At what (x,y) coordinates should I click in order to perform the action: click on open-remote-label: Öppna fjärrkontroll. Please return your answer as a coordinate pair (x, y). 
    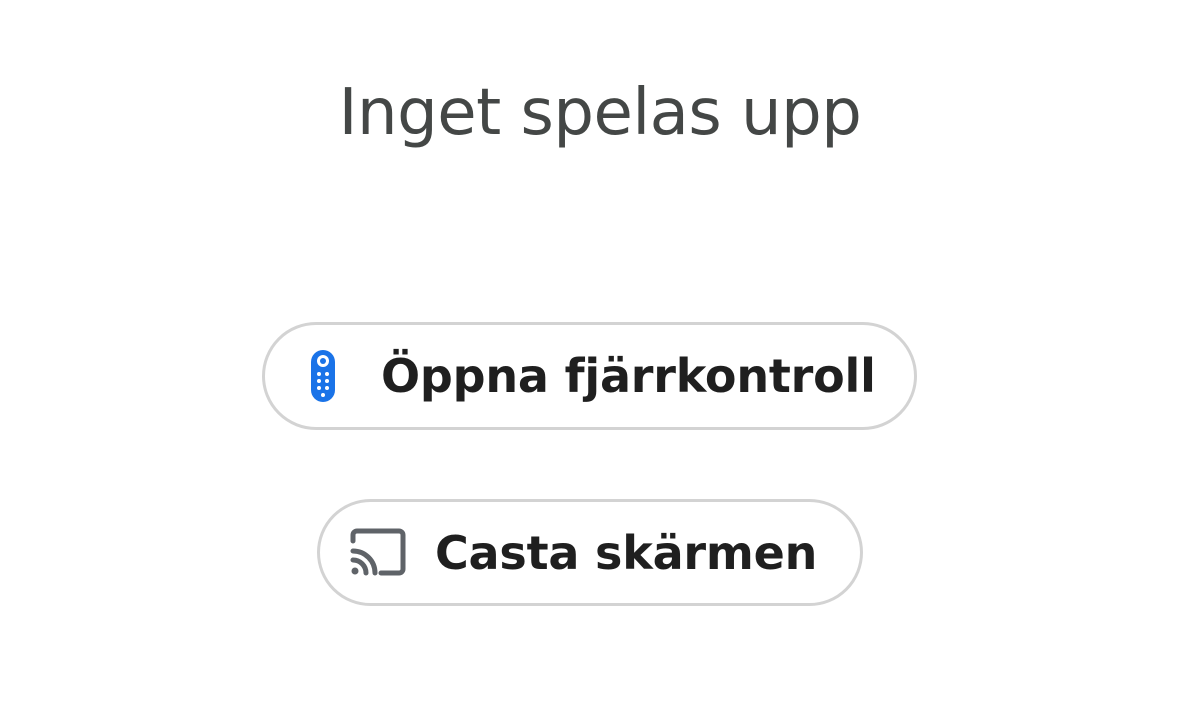
    Looking at the image, I should click on (628, 376).